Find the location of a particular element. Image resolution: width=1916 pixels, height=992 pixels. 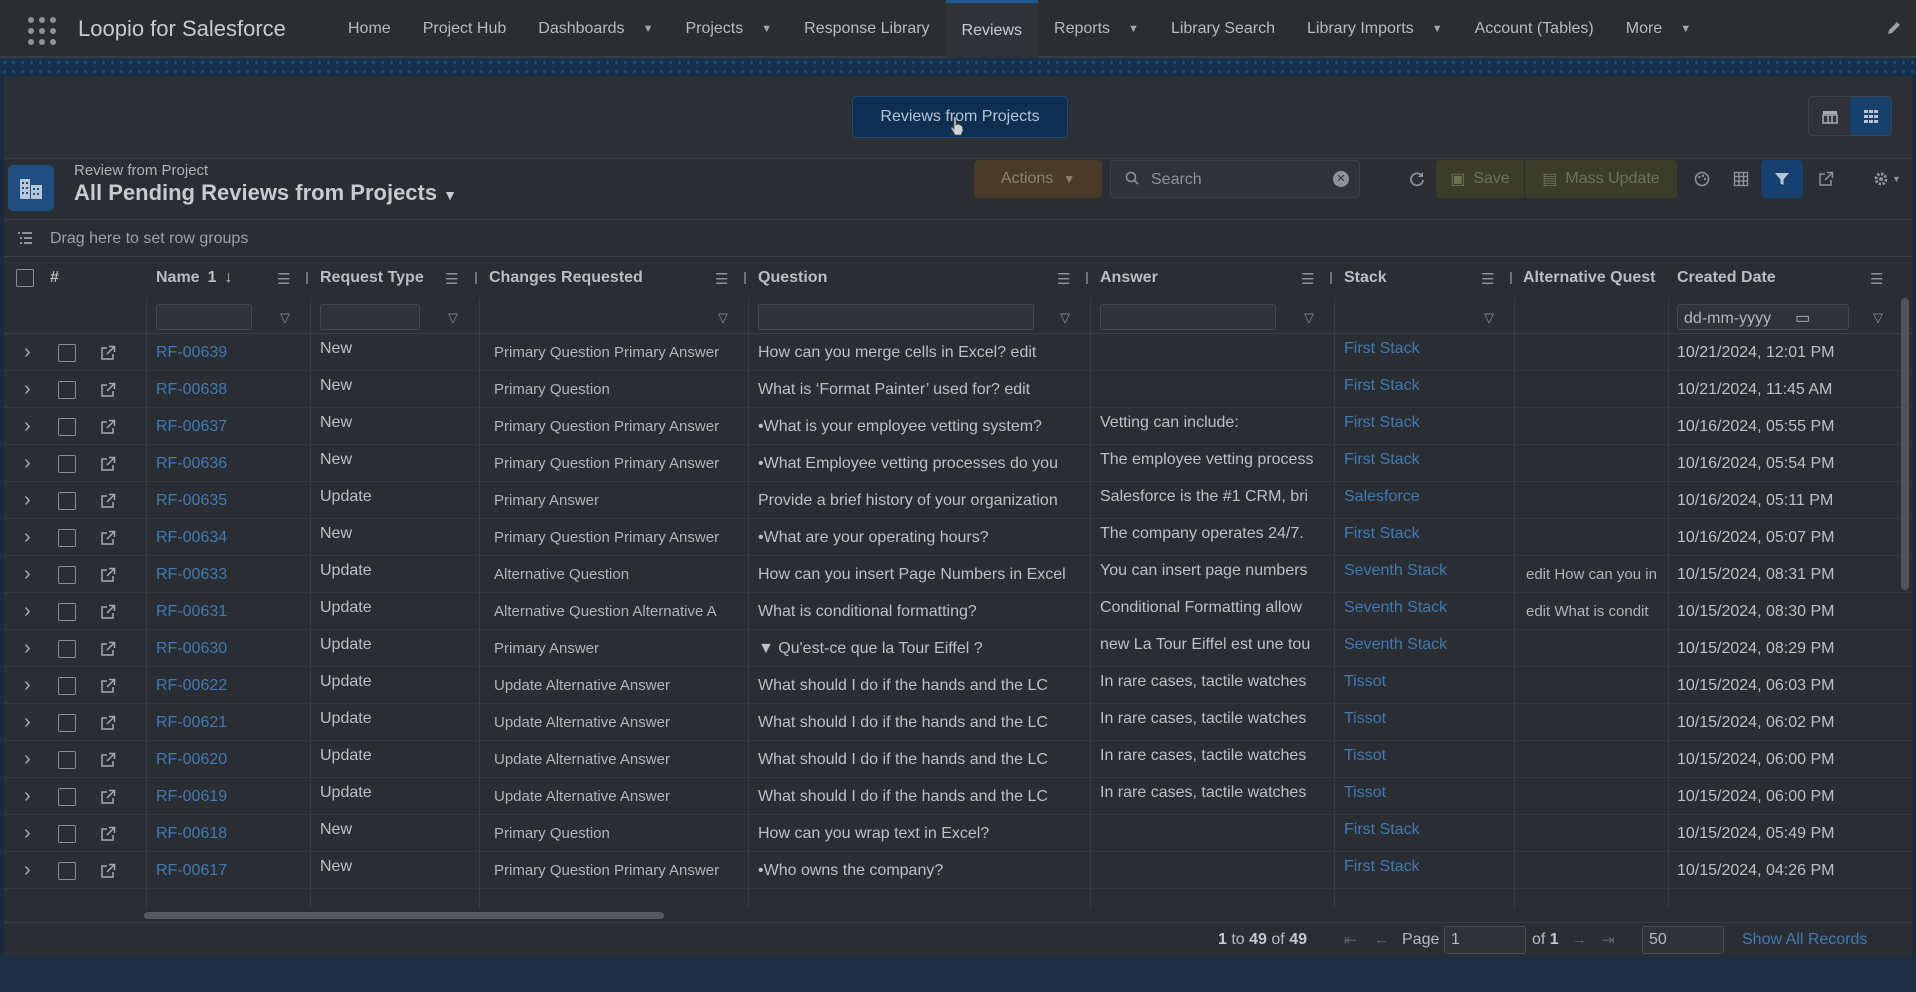

cell-name: RF-00636 is located at coordinates (231, 463).